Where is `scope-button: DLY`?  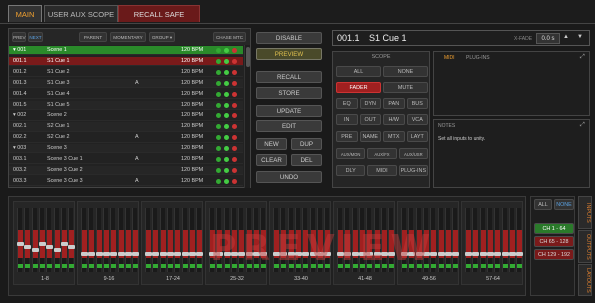
scope-button: DLY is located at coordinates (351, 170).